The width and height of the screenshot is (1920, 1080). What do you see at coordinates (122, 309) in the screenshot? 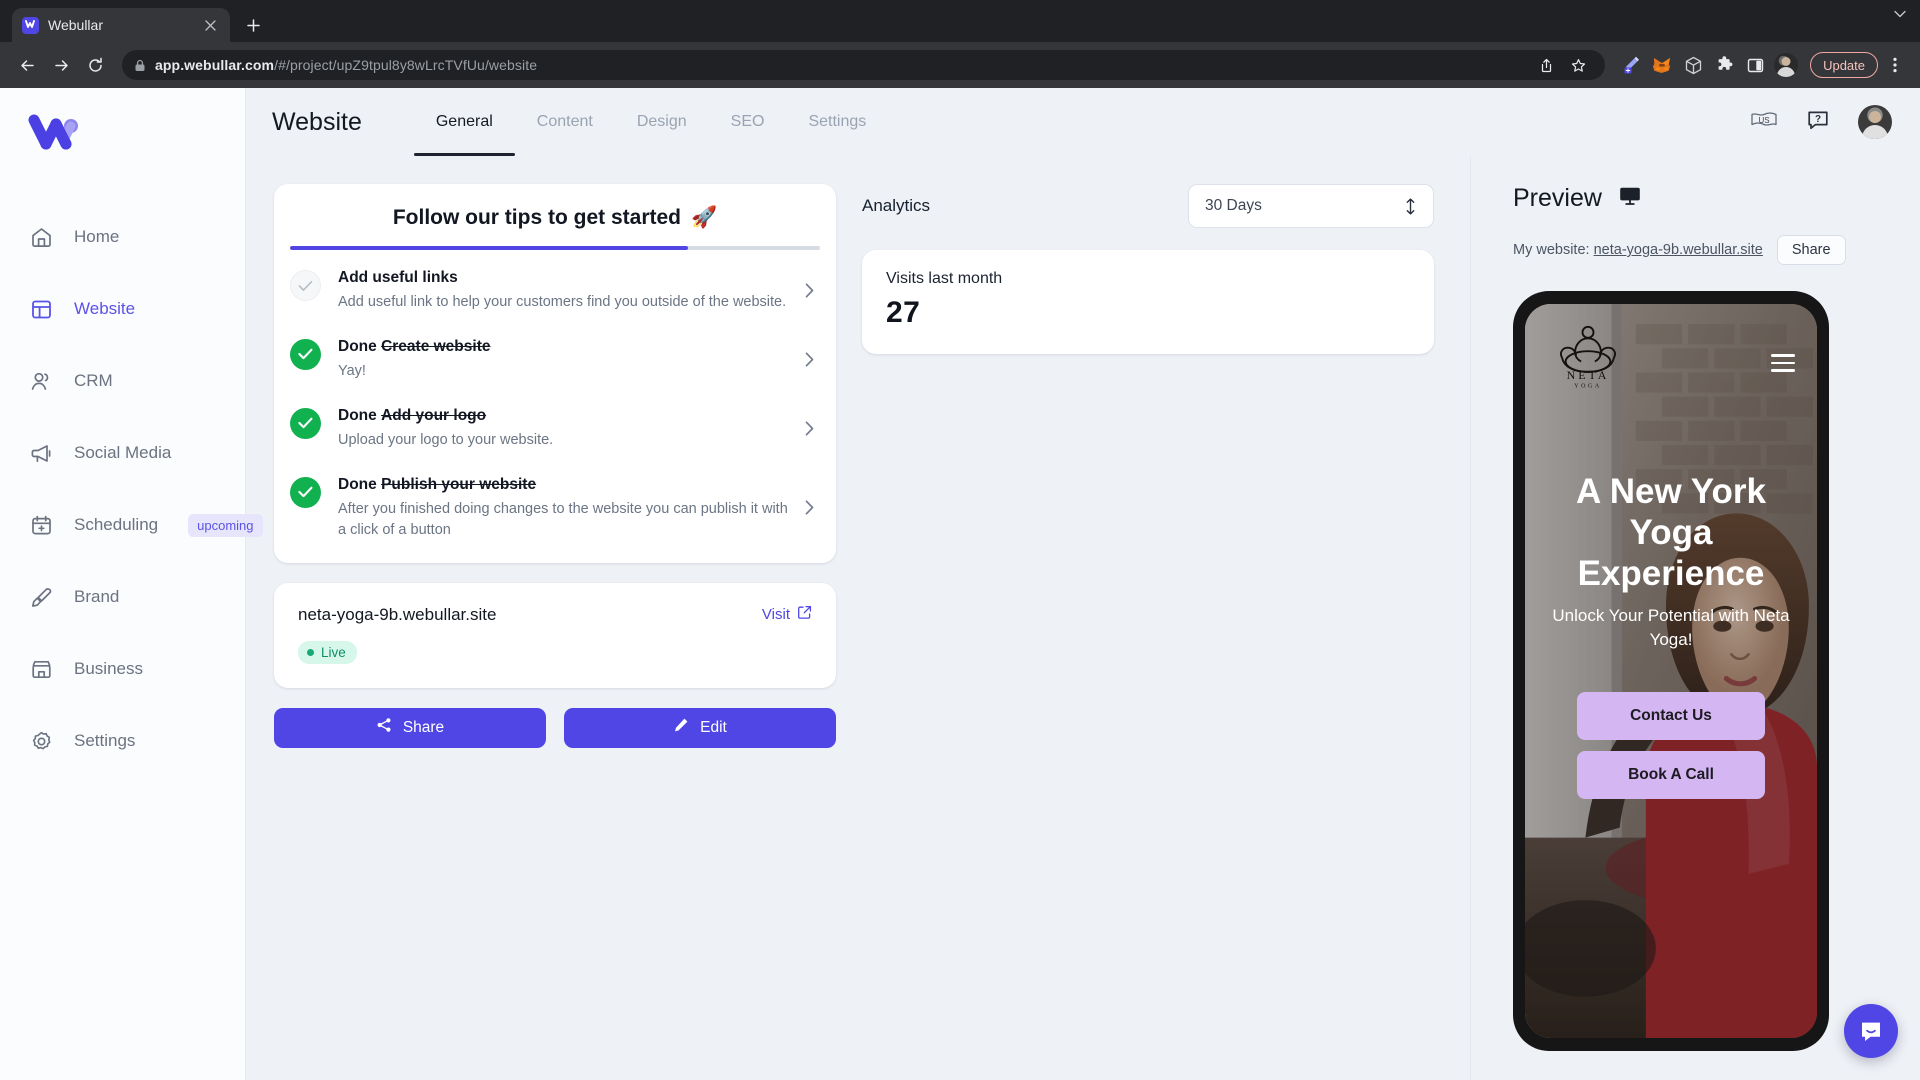
I see `sidebar-item-website: Website` at bounding box center [122, 309].